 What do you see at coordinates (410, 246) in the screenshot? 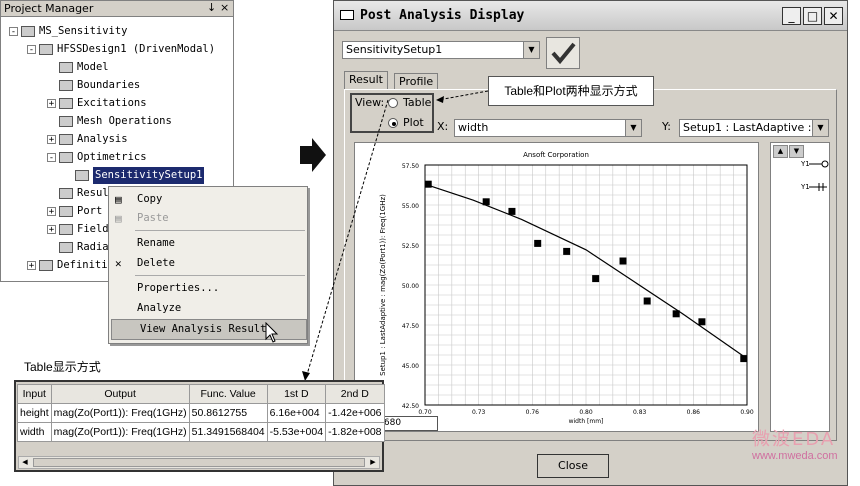
I see `y-tick-label: 52.50` at bounding box center [410, 246].